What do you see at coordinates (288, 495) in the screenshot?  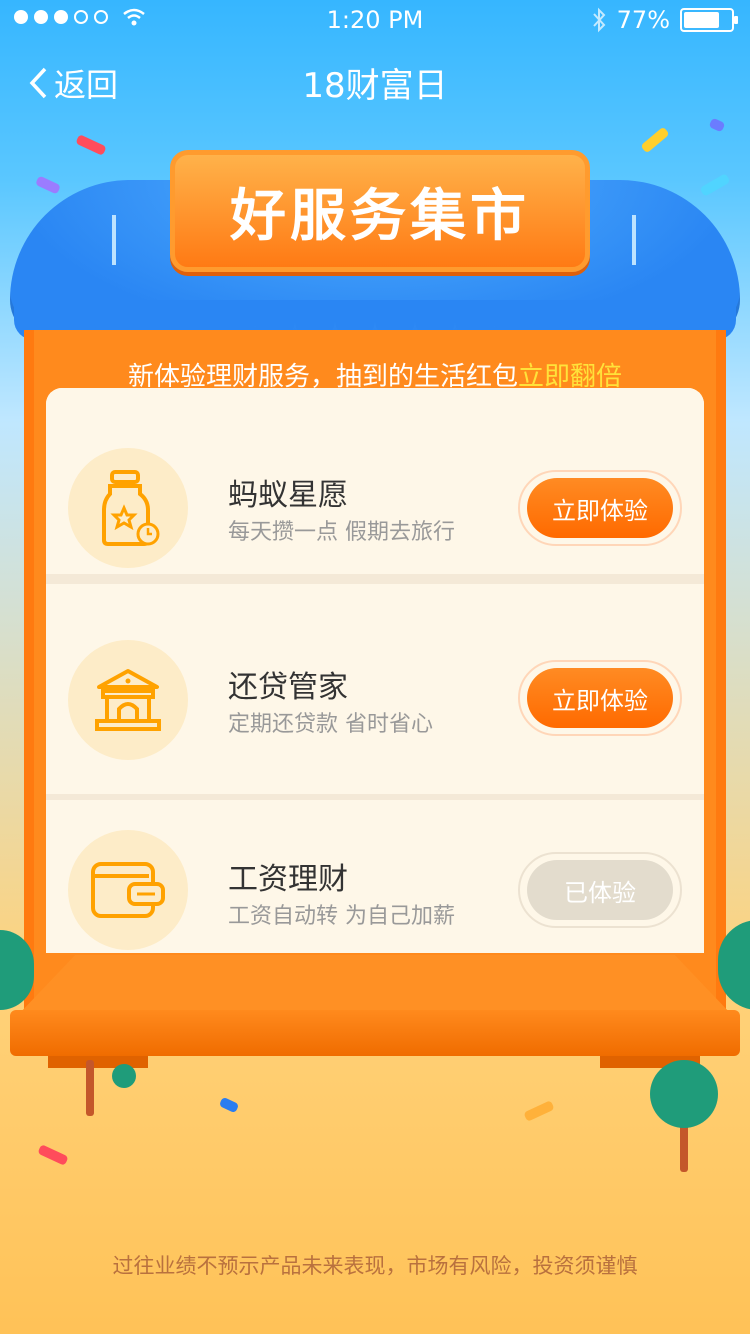 I see `service-name: 蚂蚁星愿` at bounding box center [288, 495].